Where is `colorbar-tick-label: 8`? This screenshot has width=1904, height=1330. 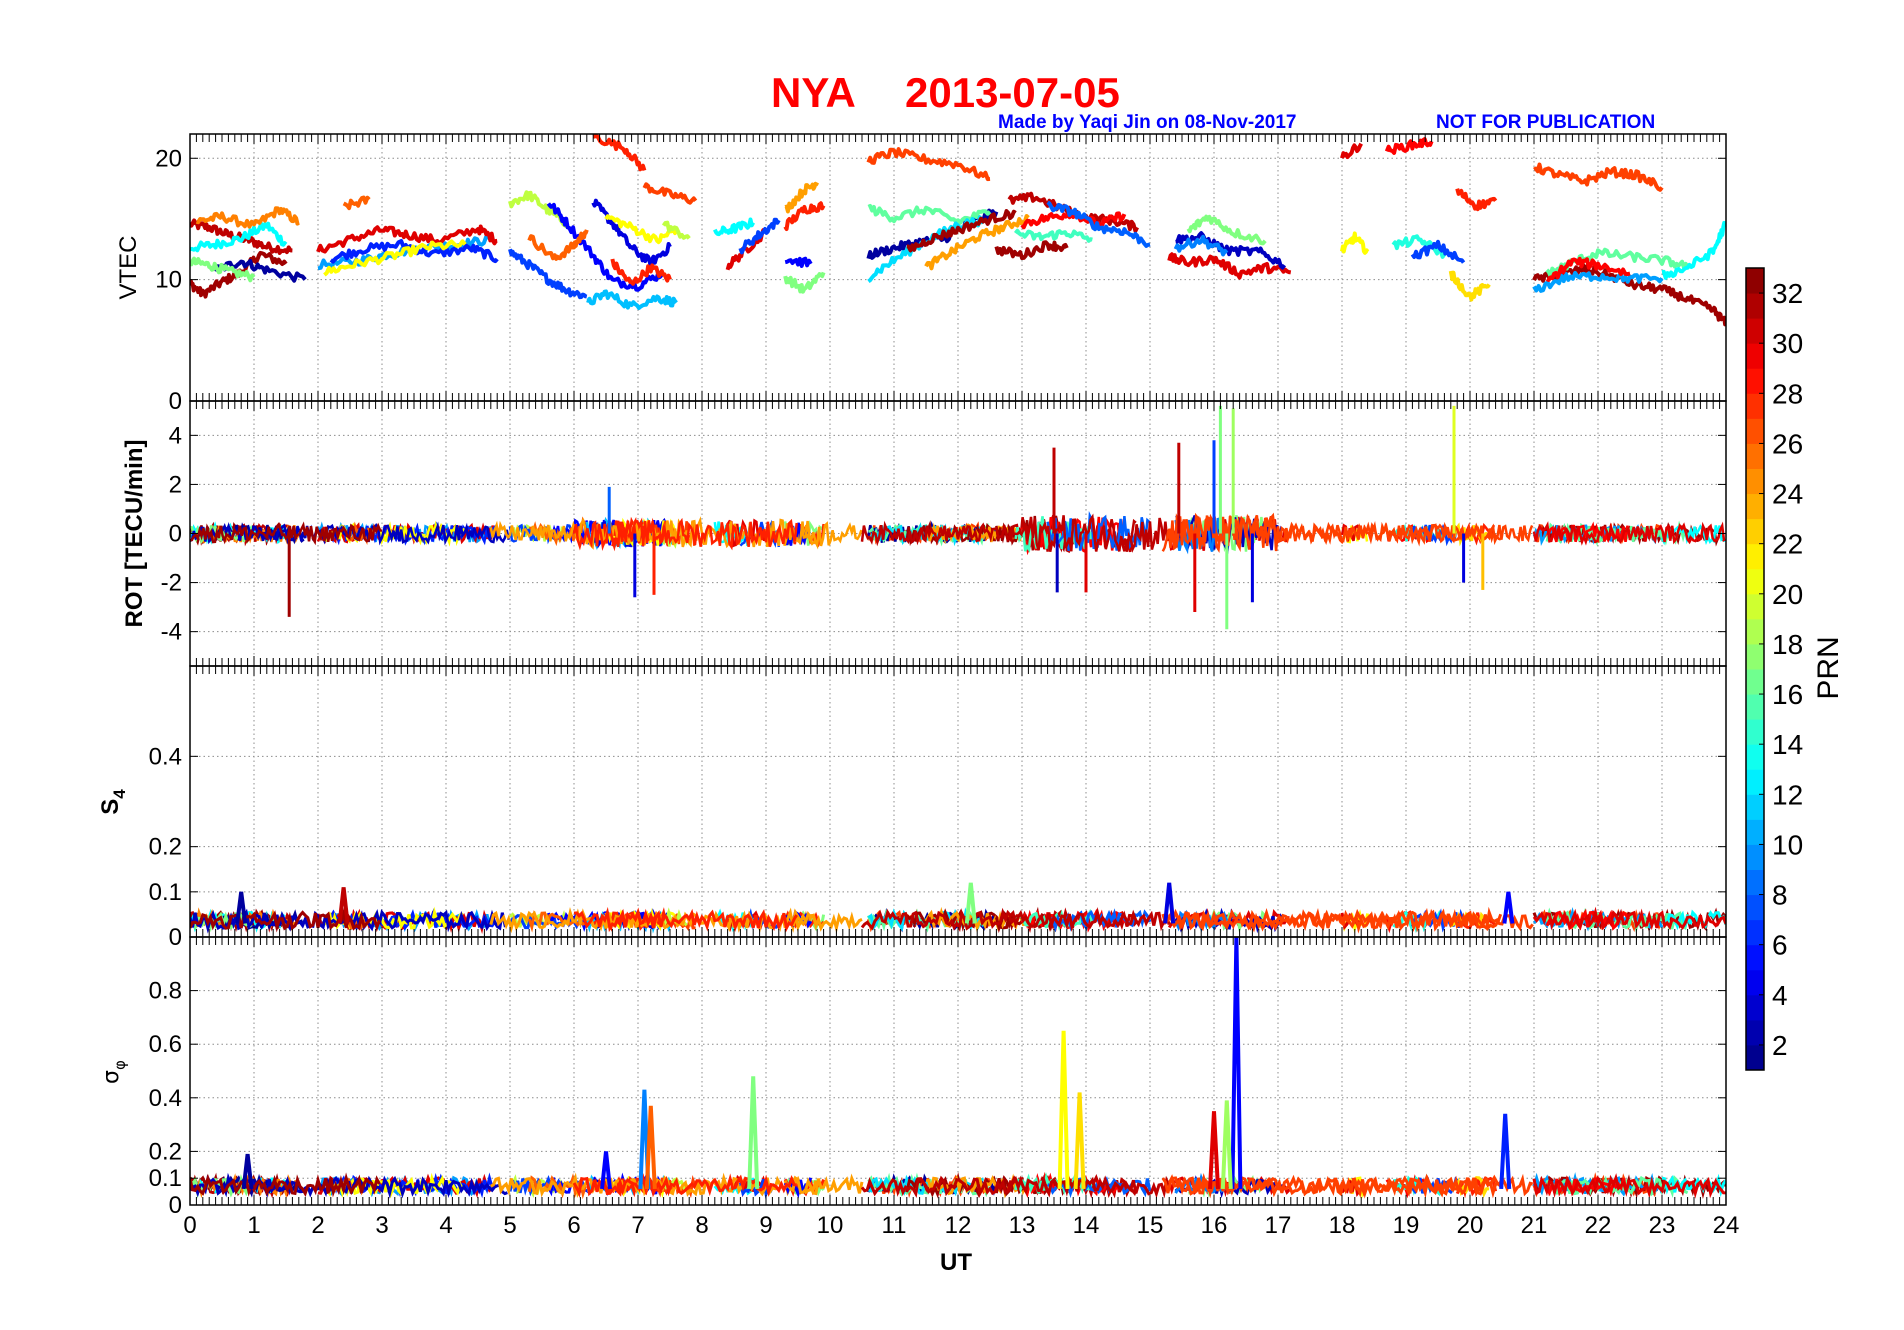
colorbar-tick-label: 8 is located at coordinates (1780, 895).